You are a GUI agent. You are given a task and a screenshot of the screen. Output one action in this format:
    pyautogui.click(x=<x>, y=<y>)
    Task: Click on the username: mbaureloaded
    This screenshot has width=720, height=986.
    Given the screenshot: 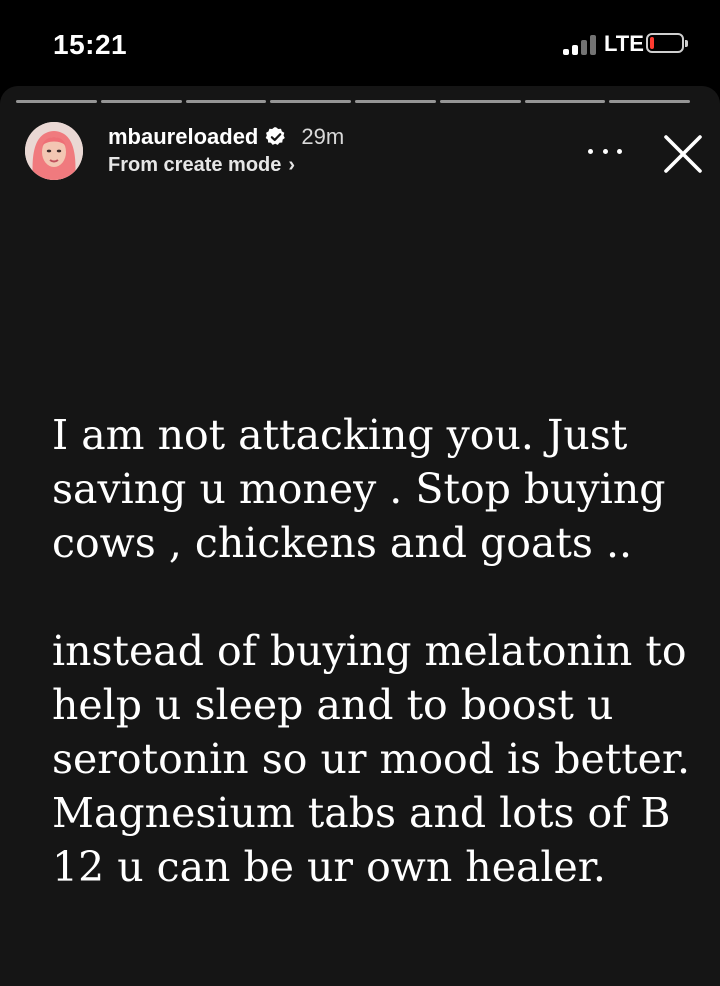 What is the action you would take?
    pyautogui.click(x=183, y=137)
    